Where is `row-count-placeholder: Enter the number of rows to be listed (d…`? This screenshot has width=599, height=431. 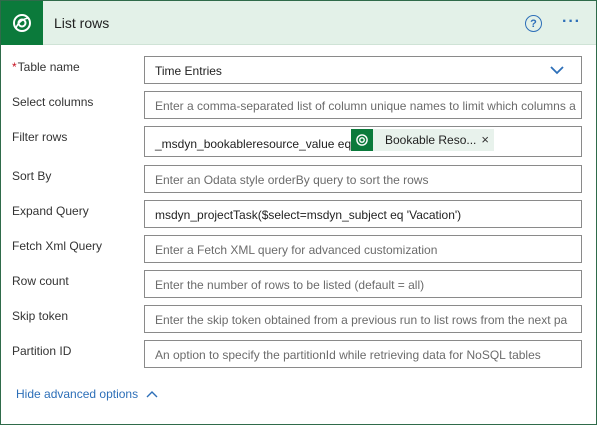 row-count-placeholder: Enter the number of rows to be listed (d… is located at coordinates (290, 285).